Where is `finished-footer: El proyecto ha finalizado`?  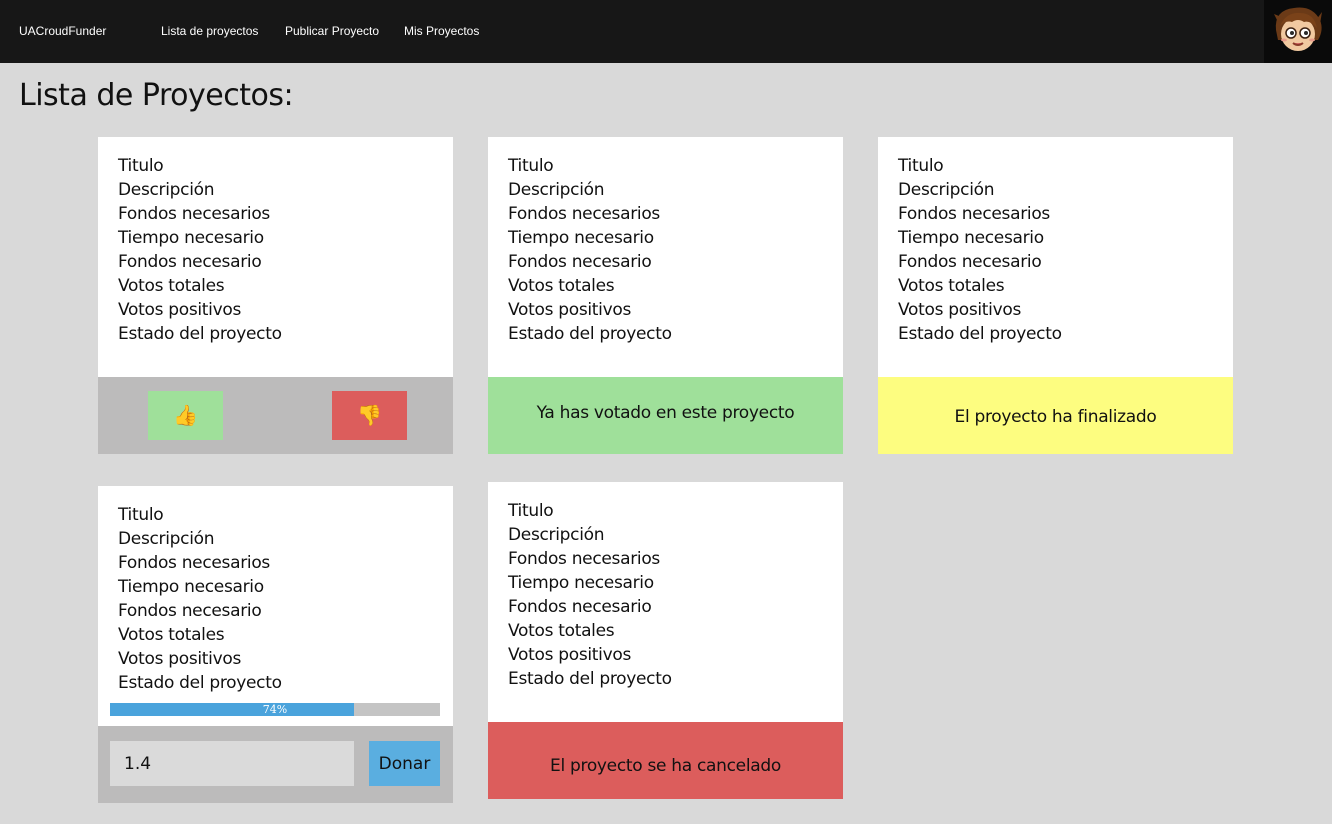 finished-footer: El proyecto ha finalizado is located at coordinates (1055, 415).